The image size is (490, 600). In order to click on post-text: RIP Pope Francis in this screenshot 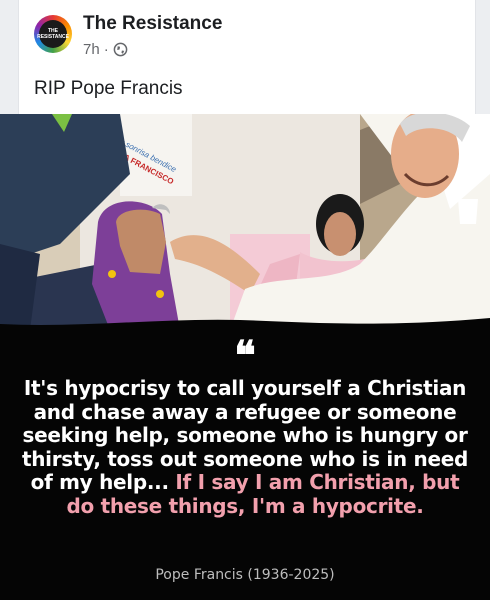, I will do `click(108, 88)`.